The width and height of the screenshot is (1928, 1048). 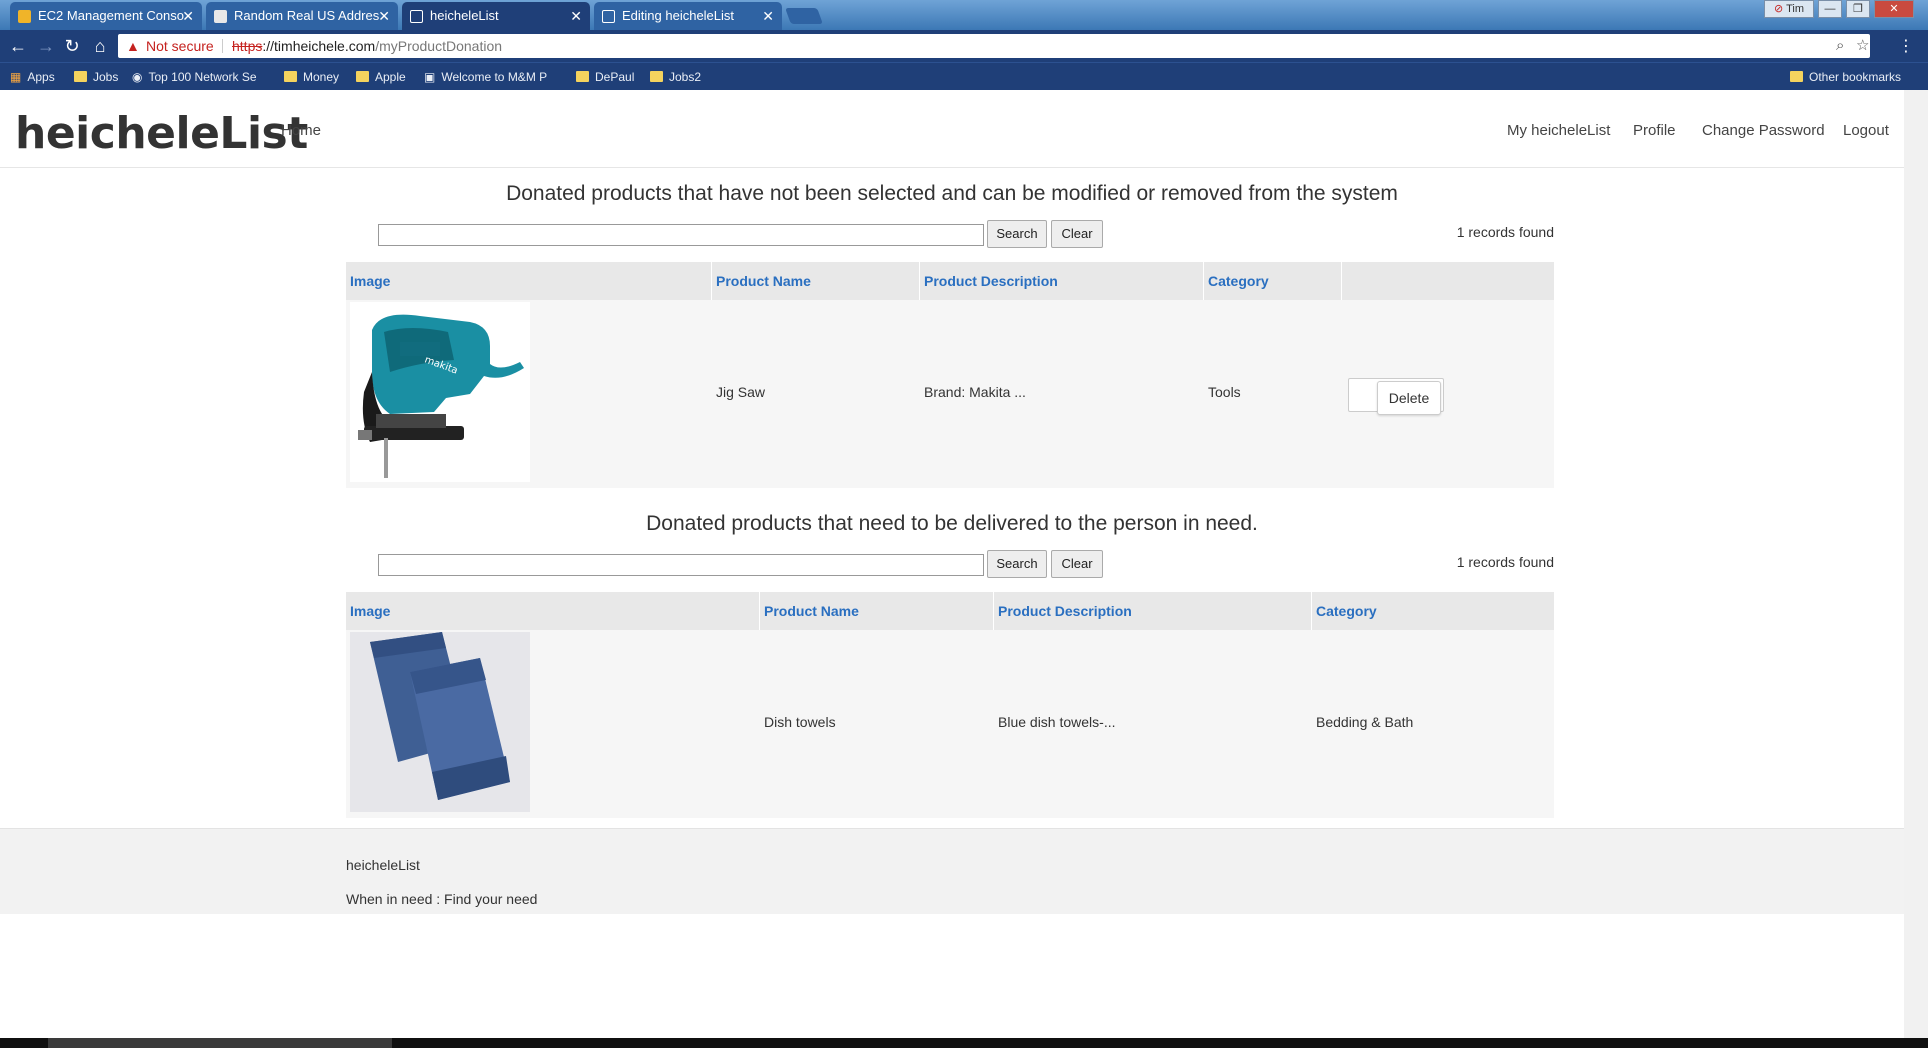 What do you see at coordinates (496, 16) in the screenshot?
I see `tab-heichelelist: heicheleList ✕` at bounding box center [496, 16].